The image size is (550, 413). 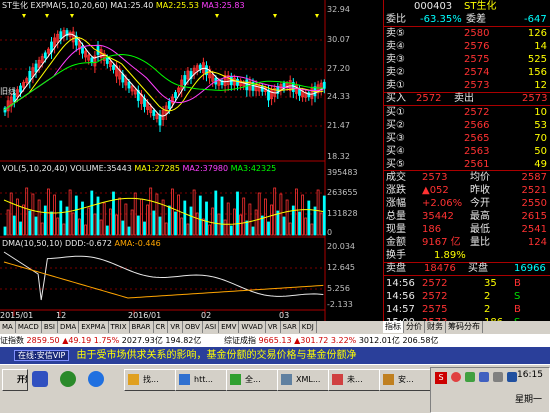 What do you see at coordinates (530, 375) in the screenshot?
I see `clock-time: 16:15` at bounding box center [530, 375].